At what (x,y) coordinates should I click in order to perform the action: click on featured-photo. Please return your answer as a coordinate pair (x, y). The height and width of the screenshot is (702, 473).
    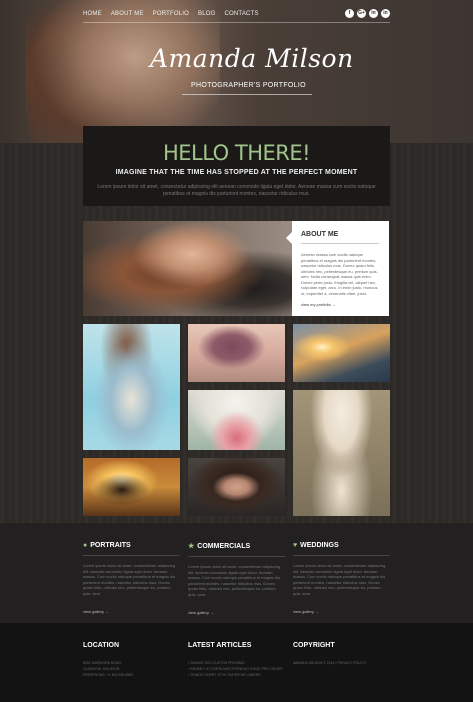
    Looking at the image, I should click on (187, 268).